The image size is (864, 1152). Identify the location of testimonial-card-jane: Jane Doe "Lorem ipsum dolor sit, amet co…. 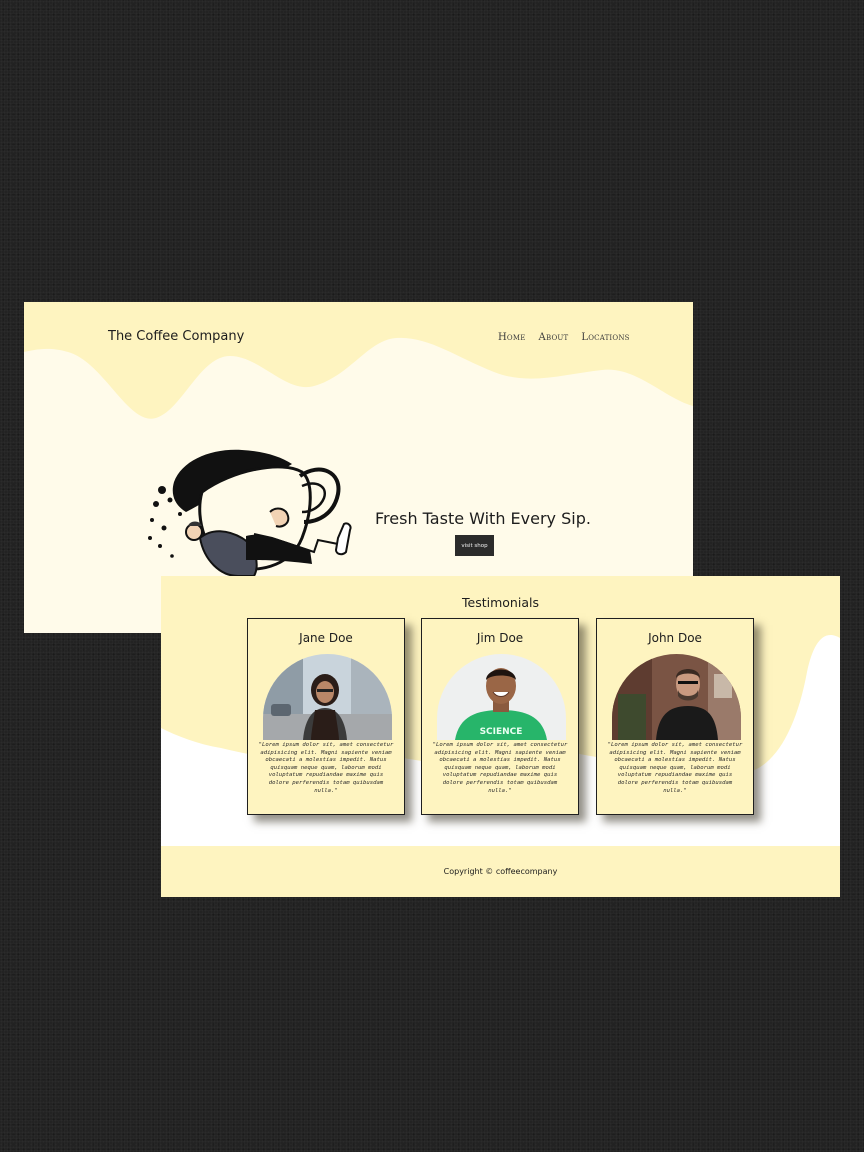
(326, 716).